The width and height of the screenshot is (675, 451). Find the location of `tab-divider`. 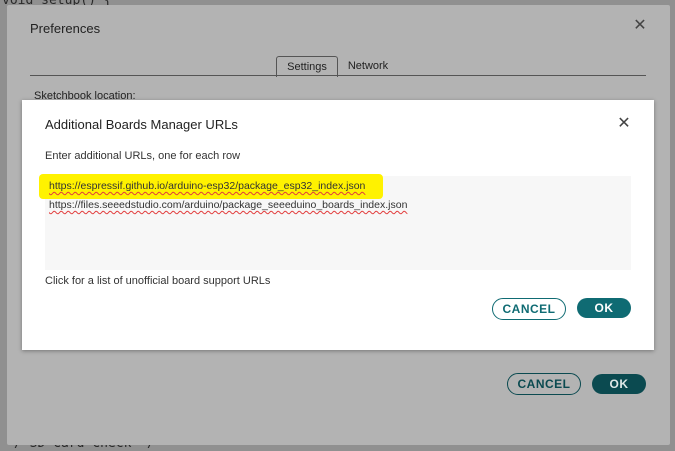

tab-divider is located at coordinates (338, 75).